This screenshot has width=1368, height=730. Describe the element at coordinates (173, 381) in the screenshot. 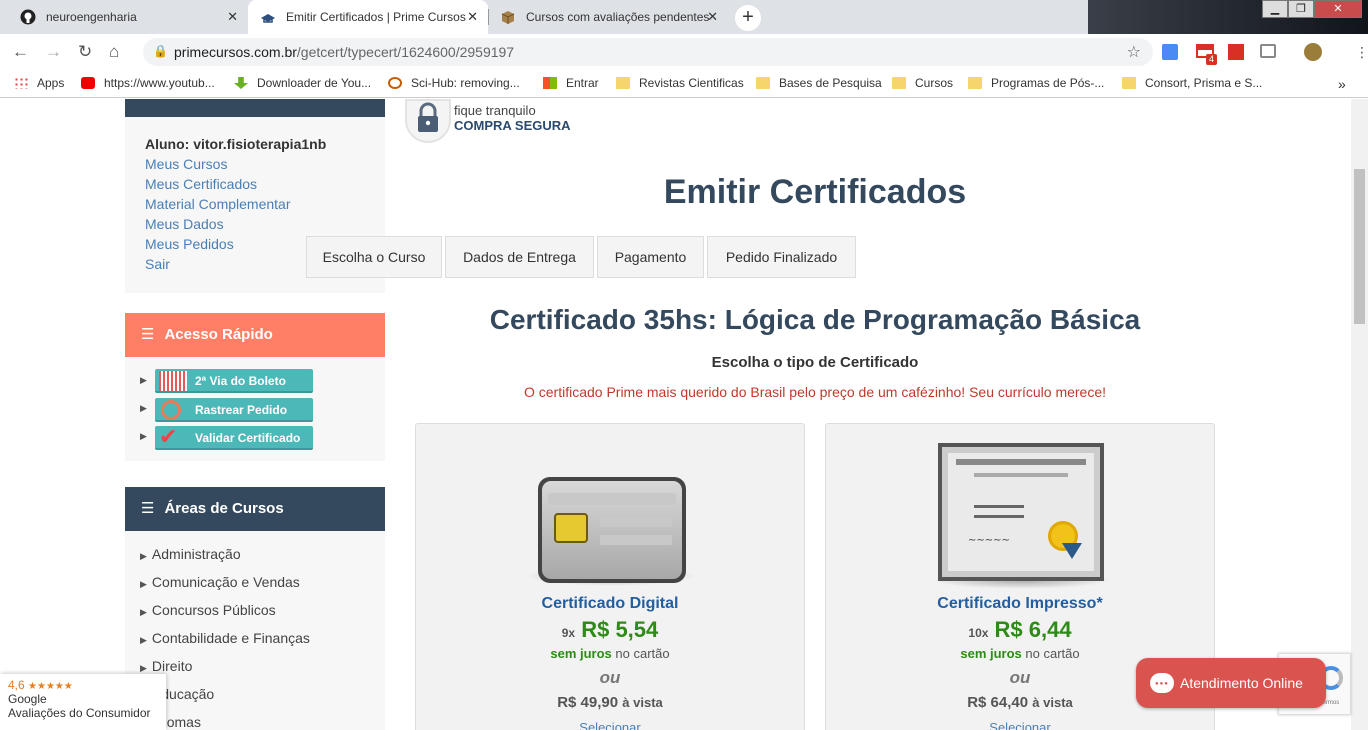

I see `barcode-icon` at that location.